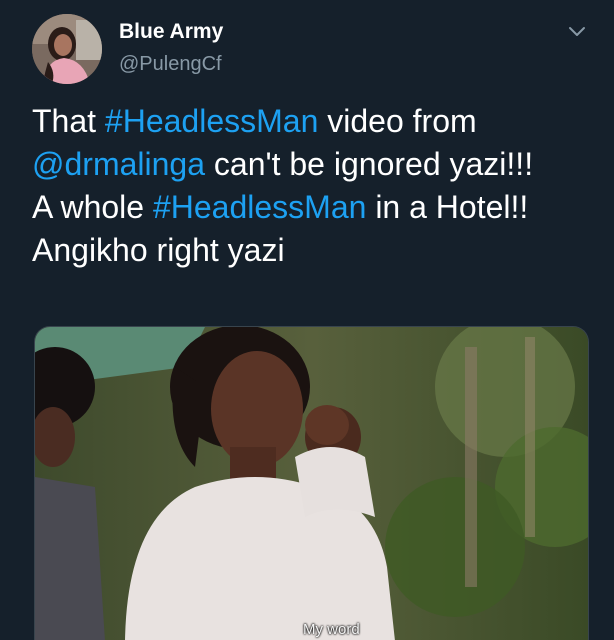  I want to click on text-segment: can't be ignored yazi!!!, so click(369, 164).